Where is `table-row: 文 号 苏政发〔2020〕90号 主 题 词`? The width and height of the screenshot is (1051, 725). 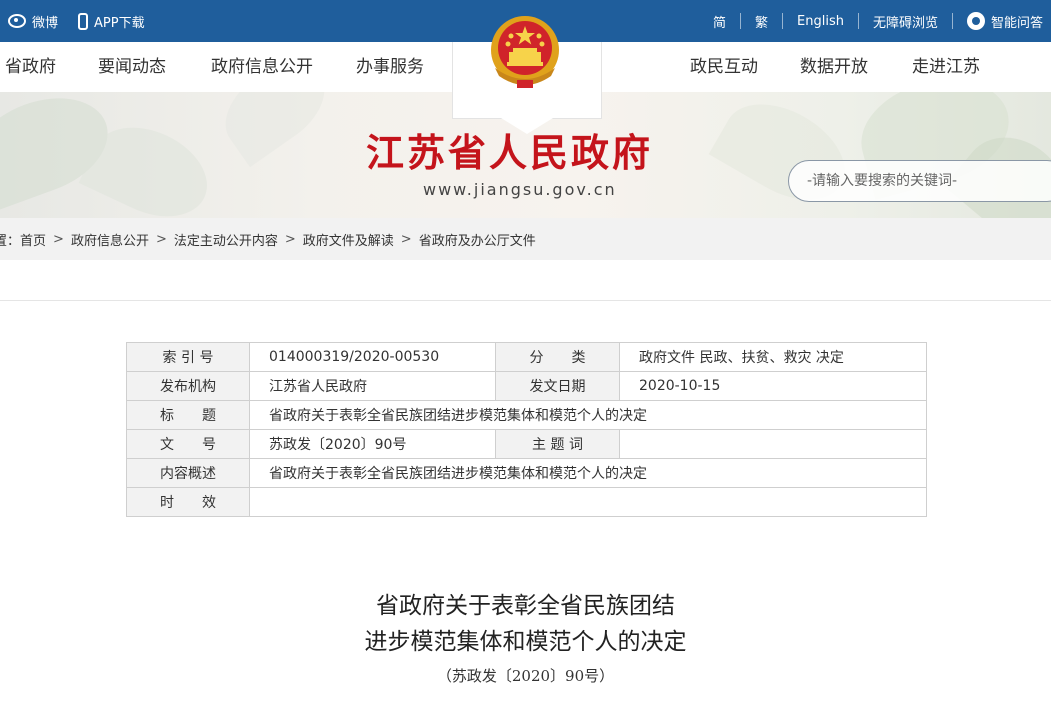
table-row: 文 号 苏政发〔2020〕90号 主 题 词 is located at coordinates (526, 444).